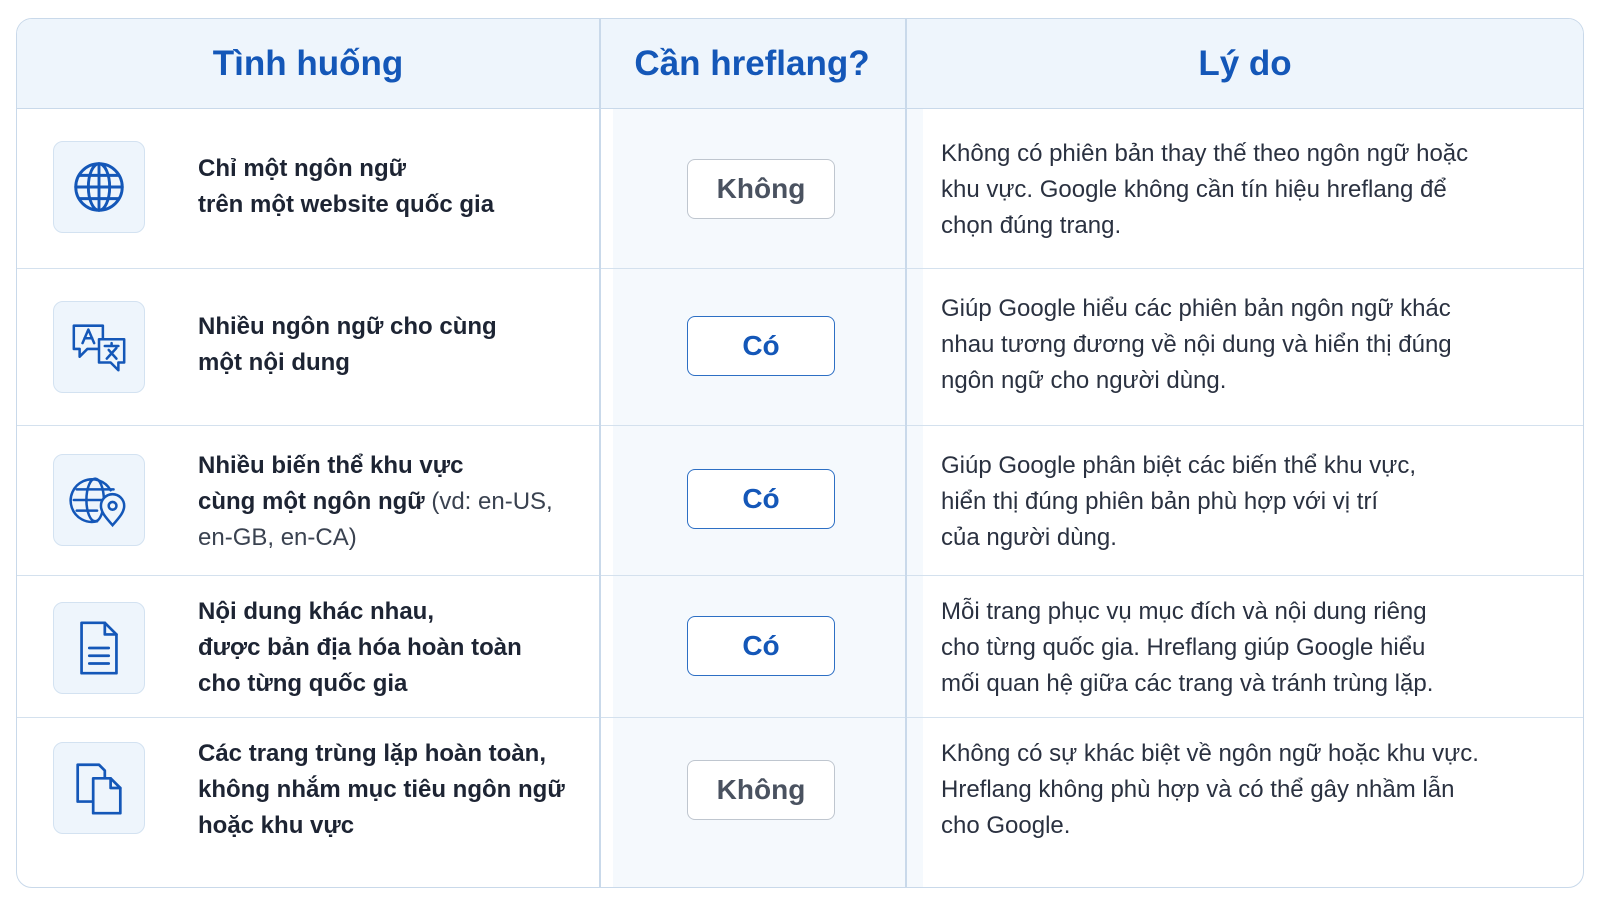 The height and width of the screenshot is (914, 1600). I want to click on reason-line: ngôn ngữ cho người dùng., so click(1084, 380).